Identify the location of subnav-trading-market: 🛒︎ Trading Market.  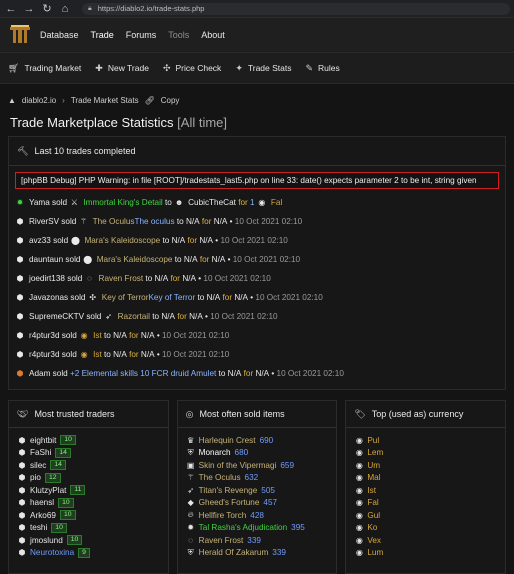
(44, 68).